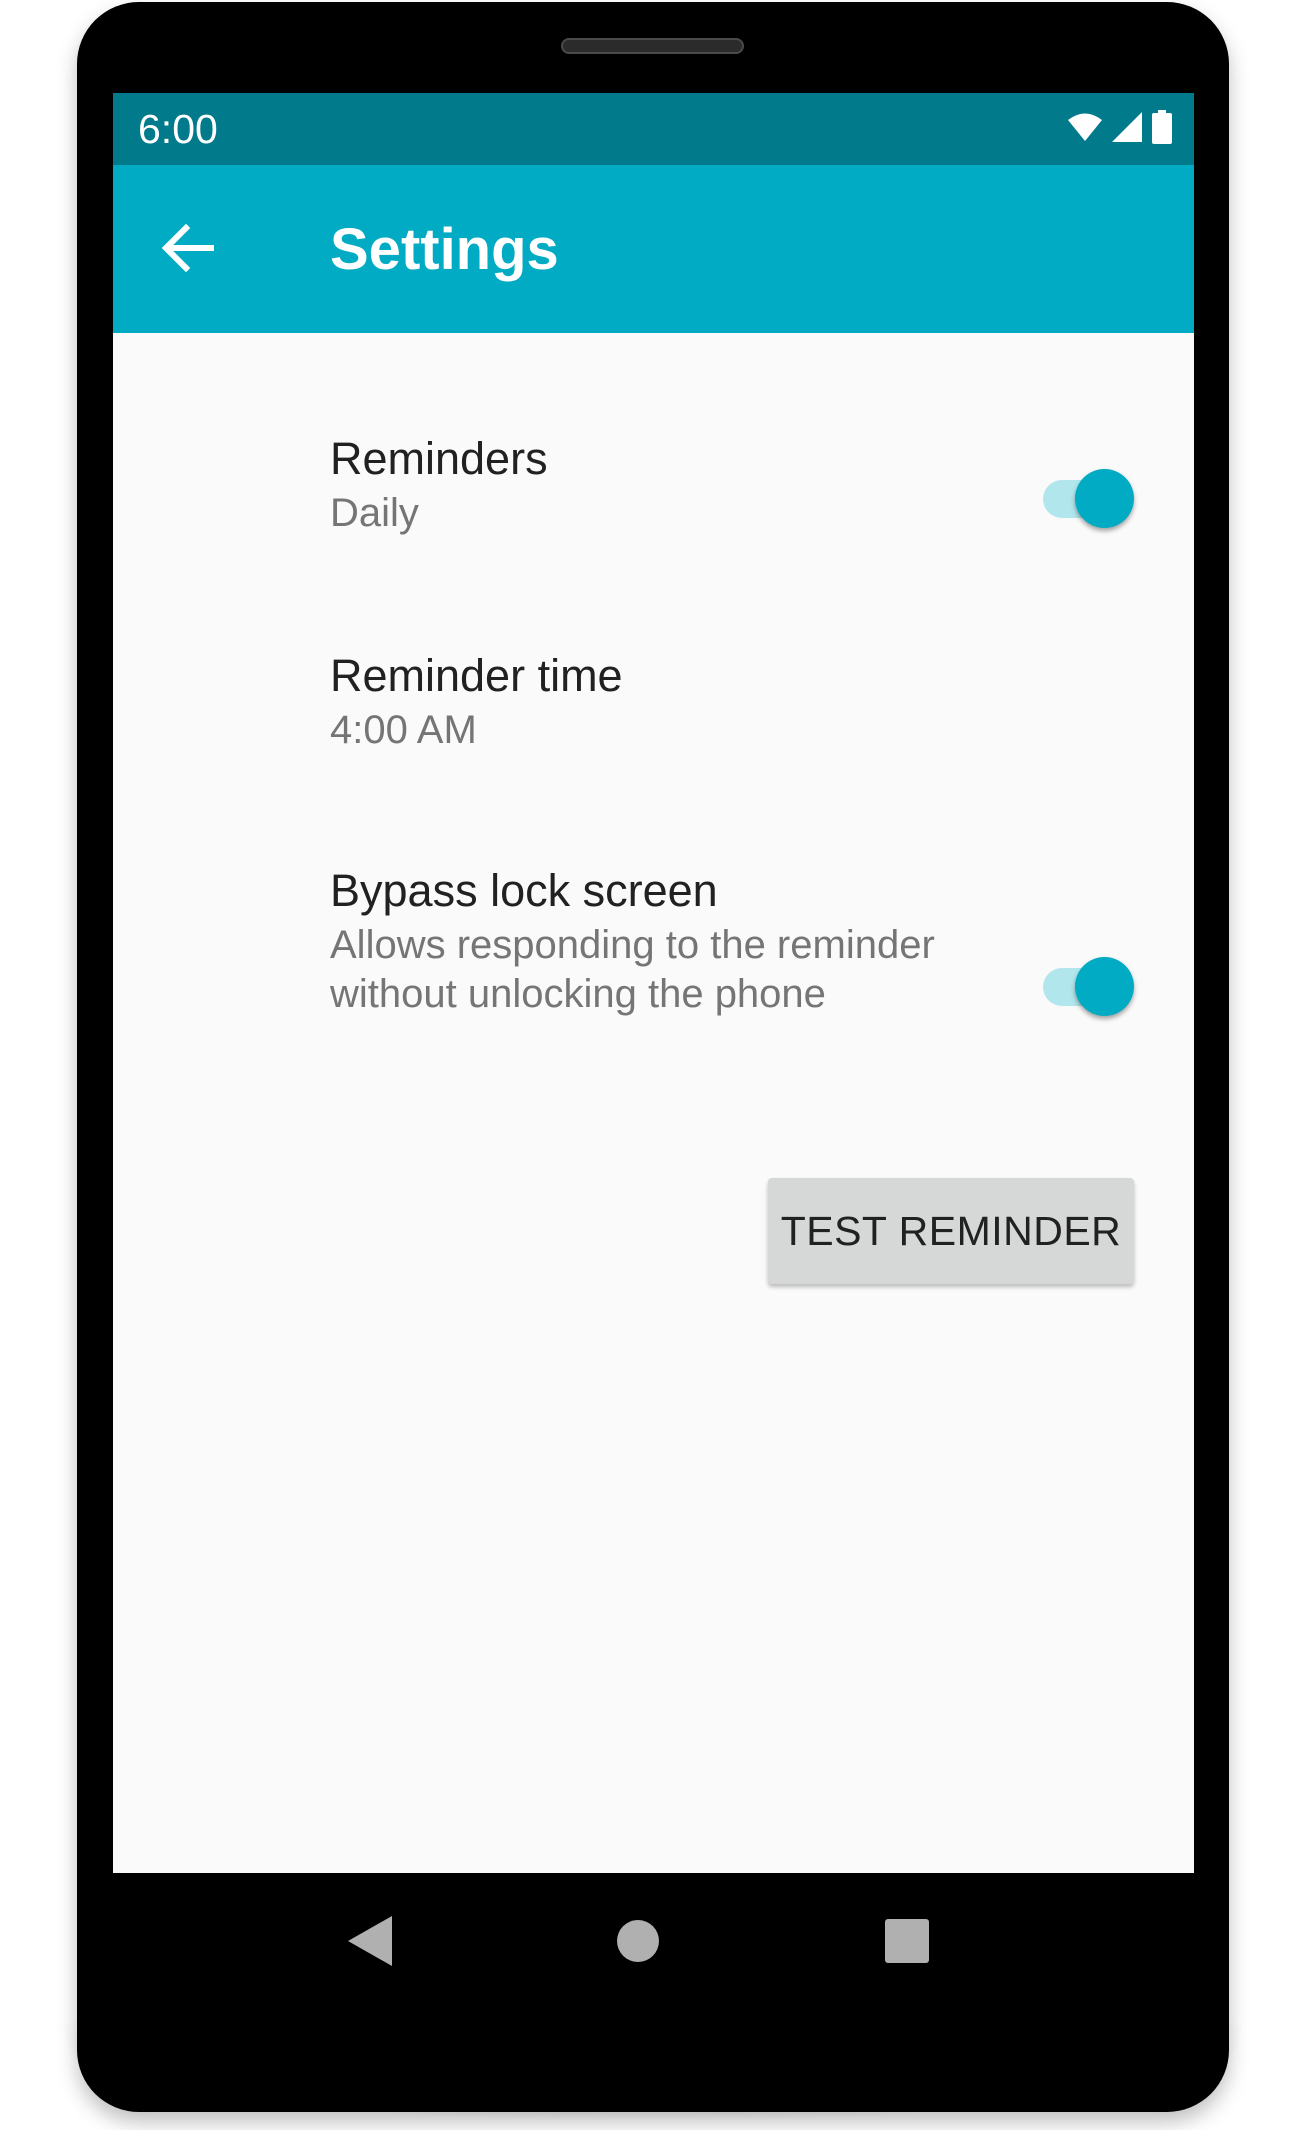 The image size is (1305, 2130). Describe the element at coordinates (1085, 129) in the screenshot. I see `wifi-icon` at that location.